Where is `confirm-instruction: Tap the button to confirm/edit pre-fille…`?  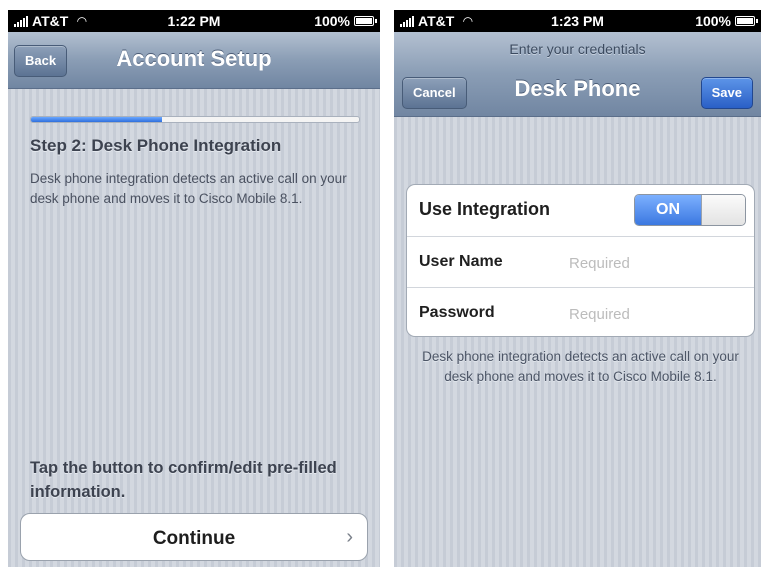 confirm-instruction: Tap the button to confirm/edit pre-fille… is located at coordinates (183, 480).